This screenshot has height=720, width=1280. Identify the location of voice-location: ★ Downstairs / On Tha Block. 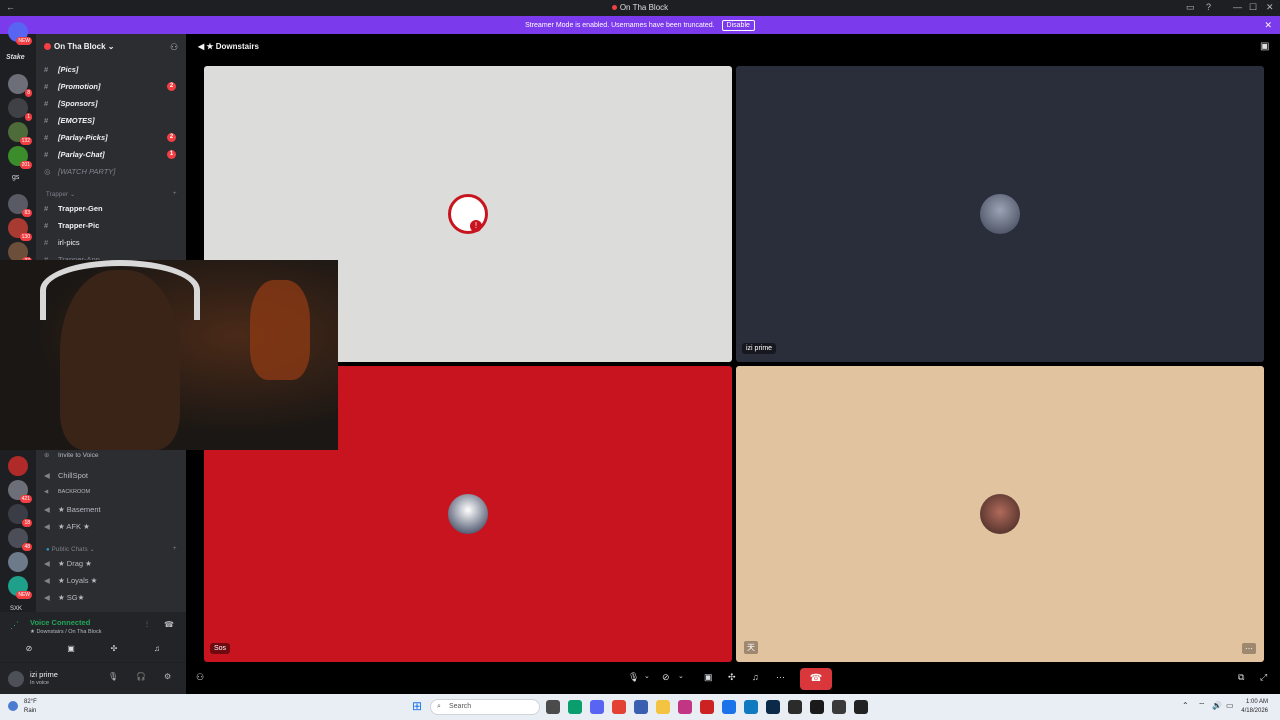
(65, 632).